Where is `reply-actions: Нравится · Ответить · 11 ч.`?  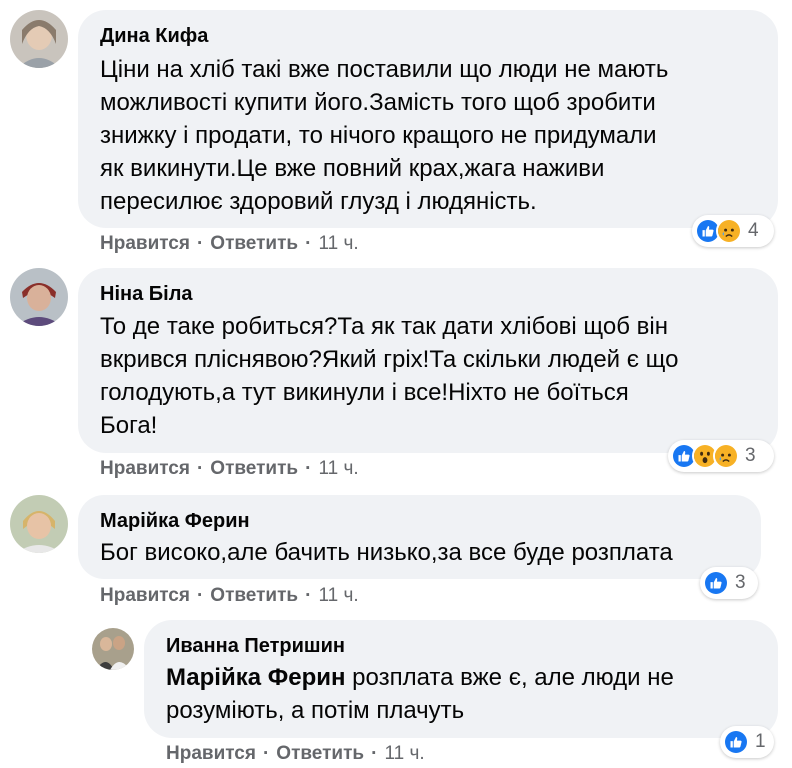 reply-actions: Нравится · Ответить · 11 ч. is located at coordinates (295, 754).